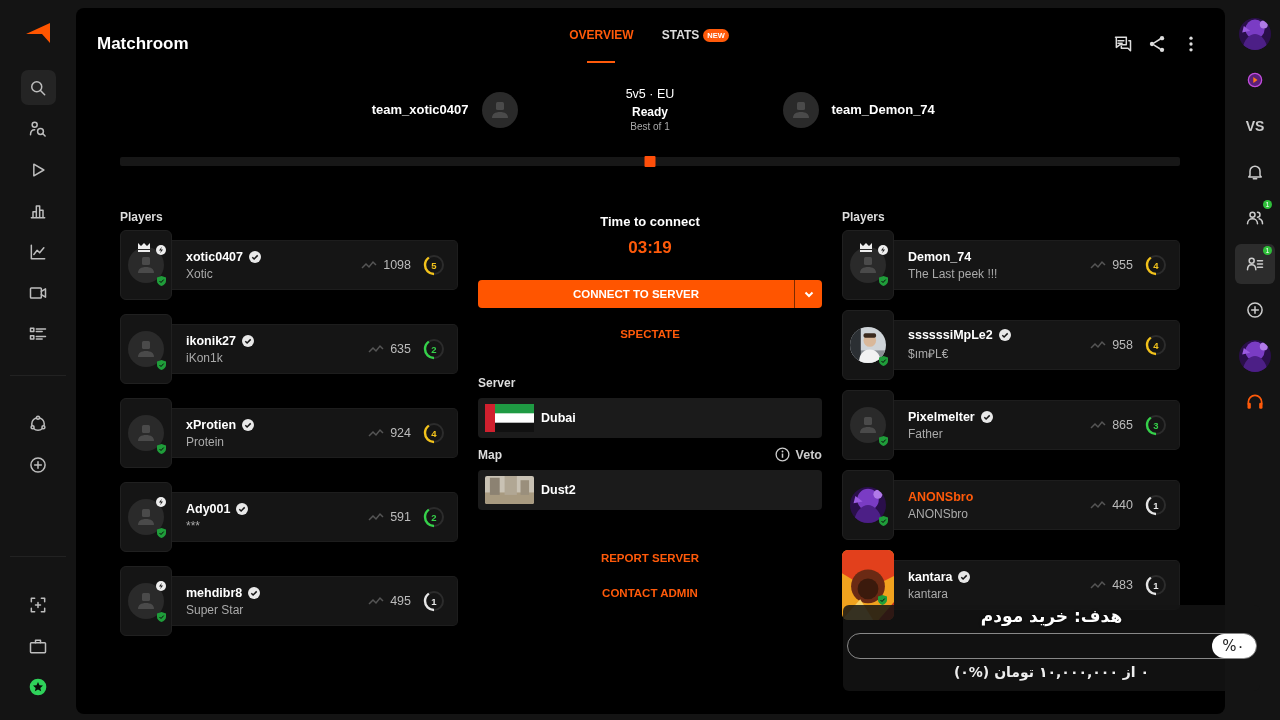 The image size is (1280, 720). I want to click on player-name: kantara, so click(930, 576).